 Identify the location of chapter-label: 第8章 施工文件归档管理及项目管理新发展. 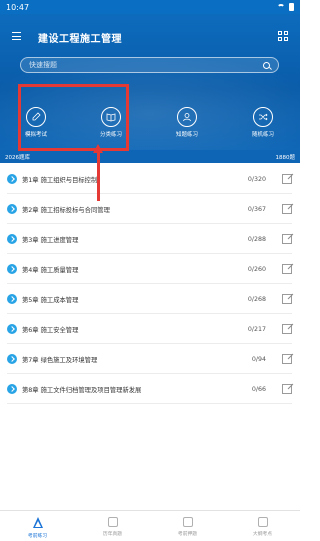
(82, 390).